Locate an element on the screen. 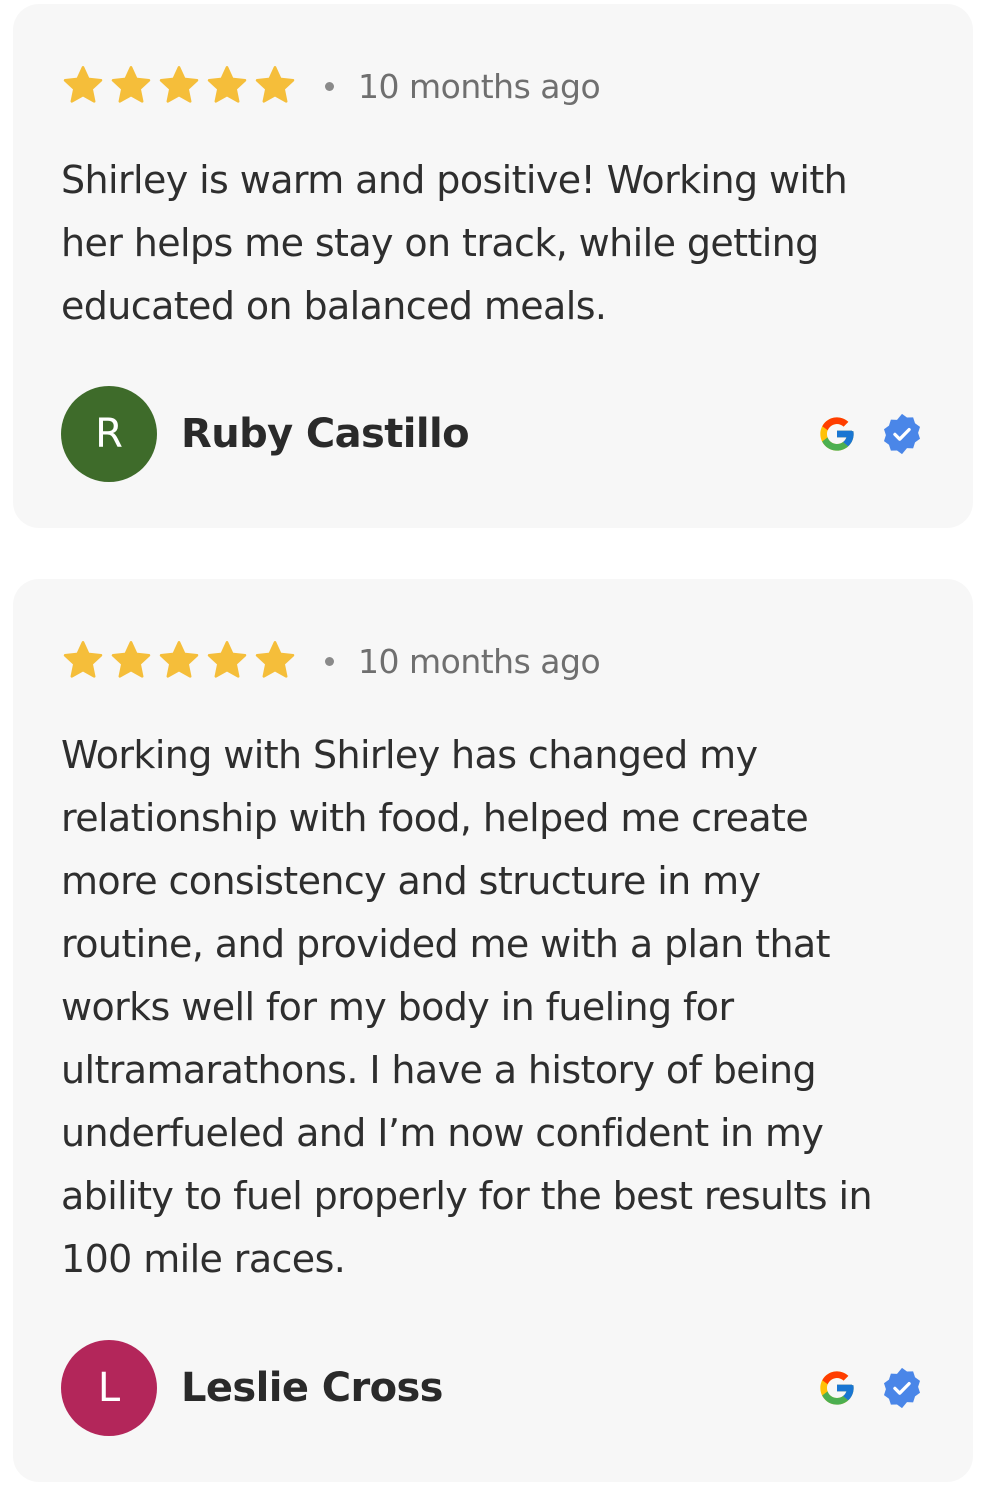 This screenshot has width=986, height=1489. review-text-line: underfueled and I’m now confident in my is located at coordinates (442, 1133).